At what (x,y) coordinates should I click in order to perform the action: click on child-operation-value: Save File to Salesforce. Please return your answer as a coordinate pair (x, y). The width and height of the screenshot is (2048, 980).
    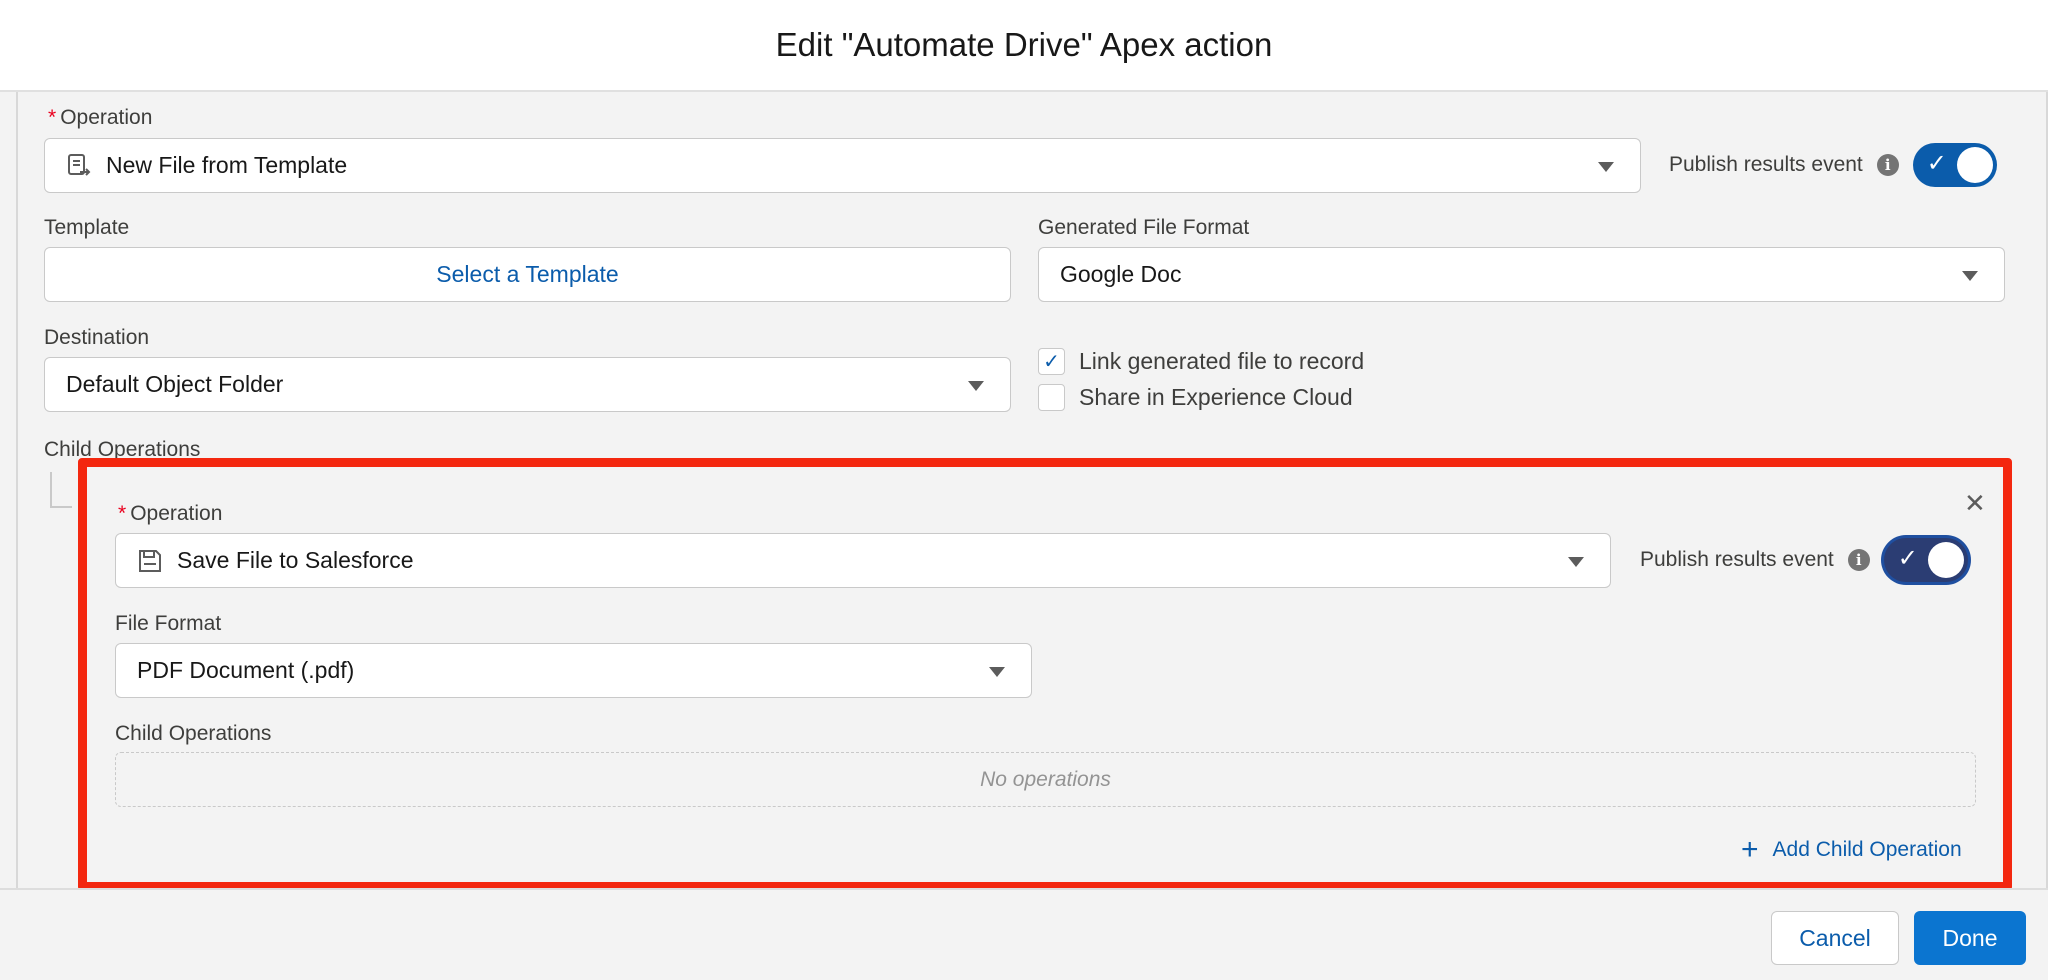
    Looking at the image, I should click on (295, 560).